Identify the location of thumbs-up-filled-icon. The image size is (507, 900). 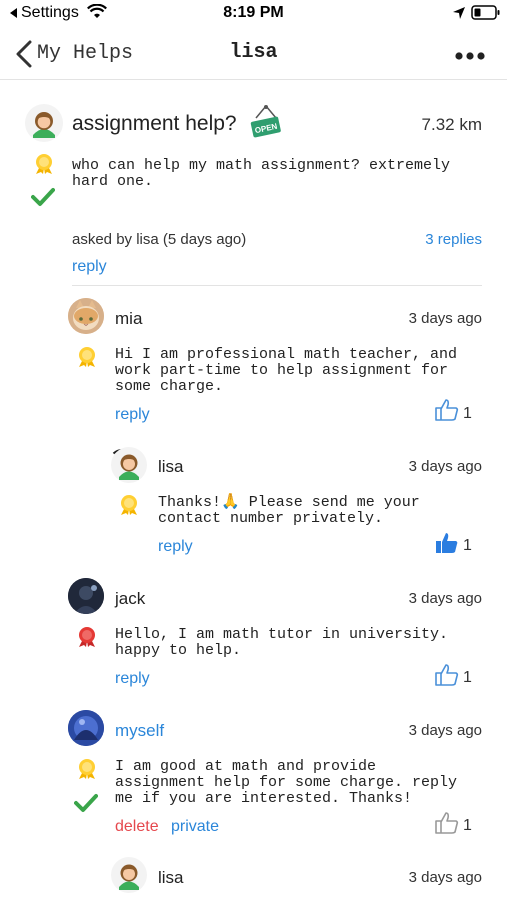
(447, 545).